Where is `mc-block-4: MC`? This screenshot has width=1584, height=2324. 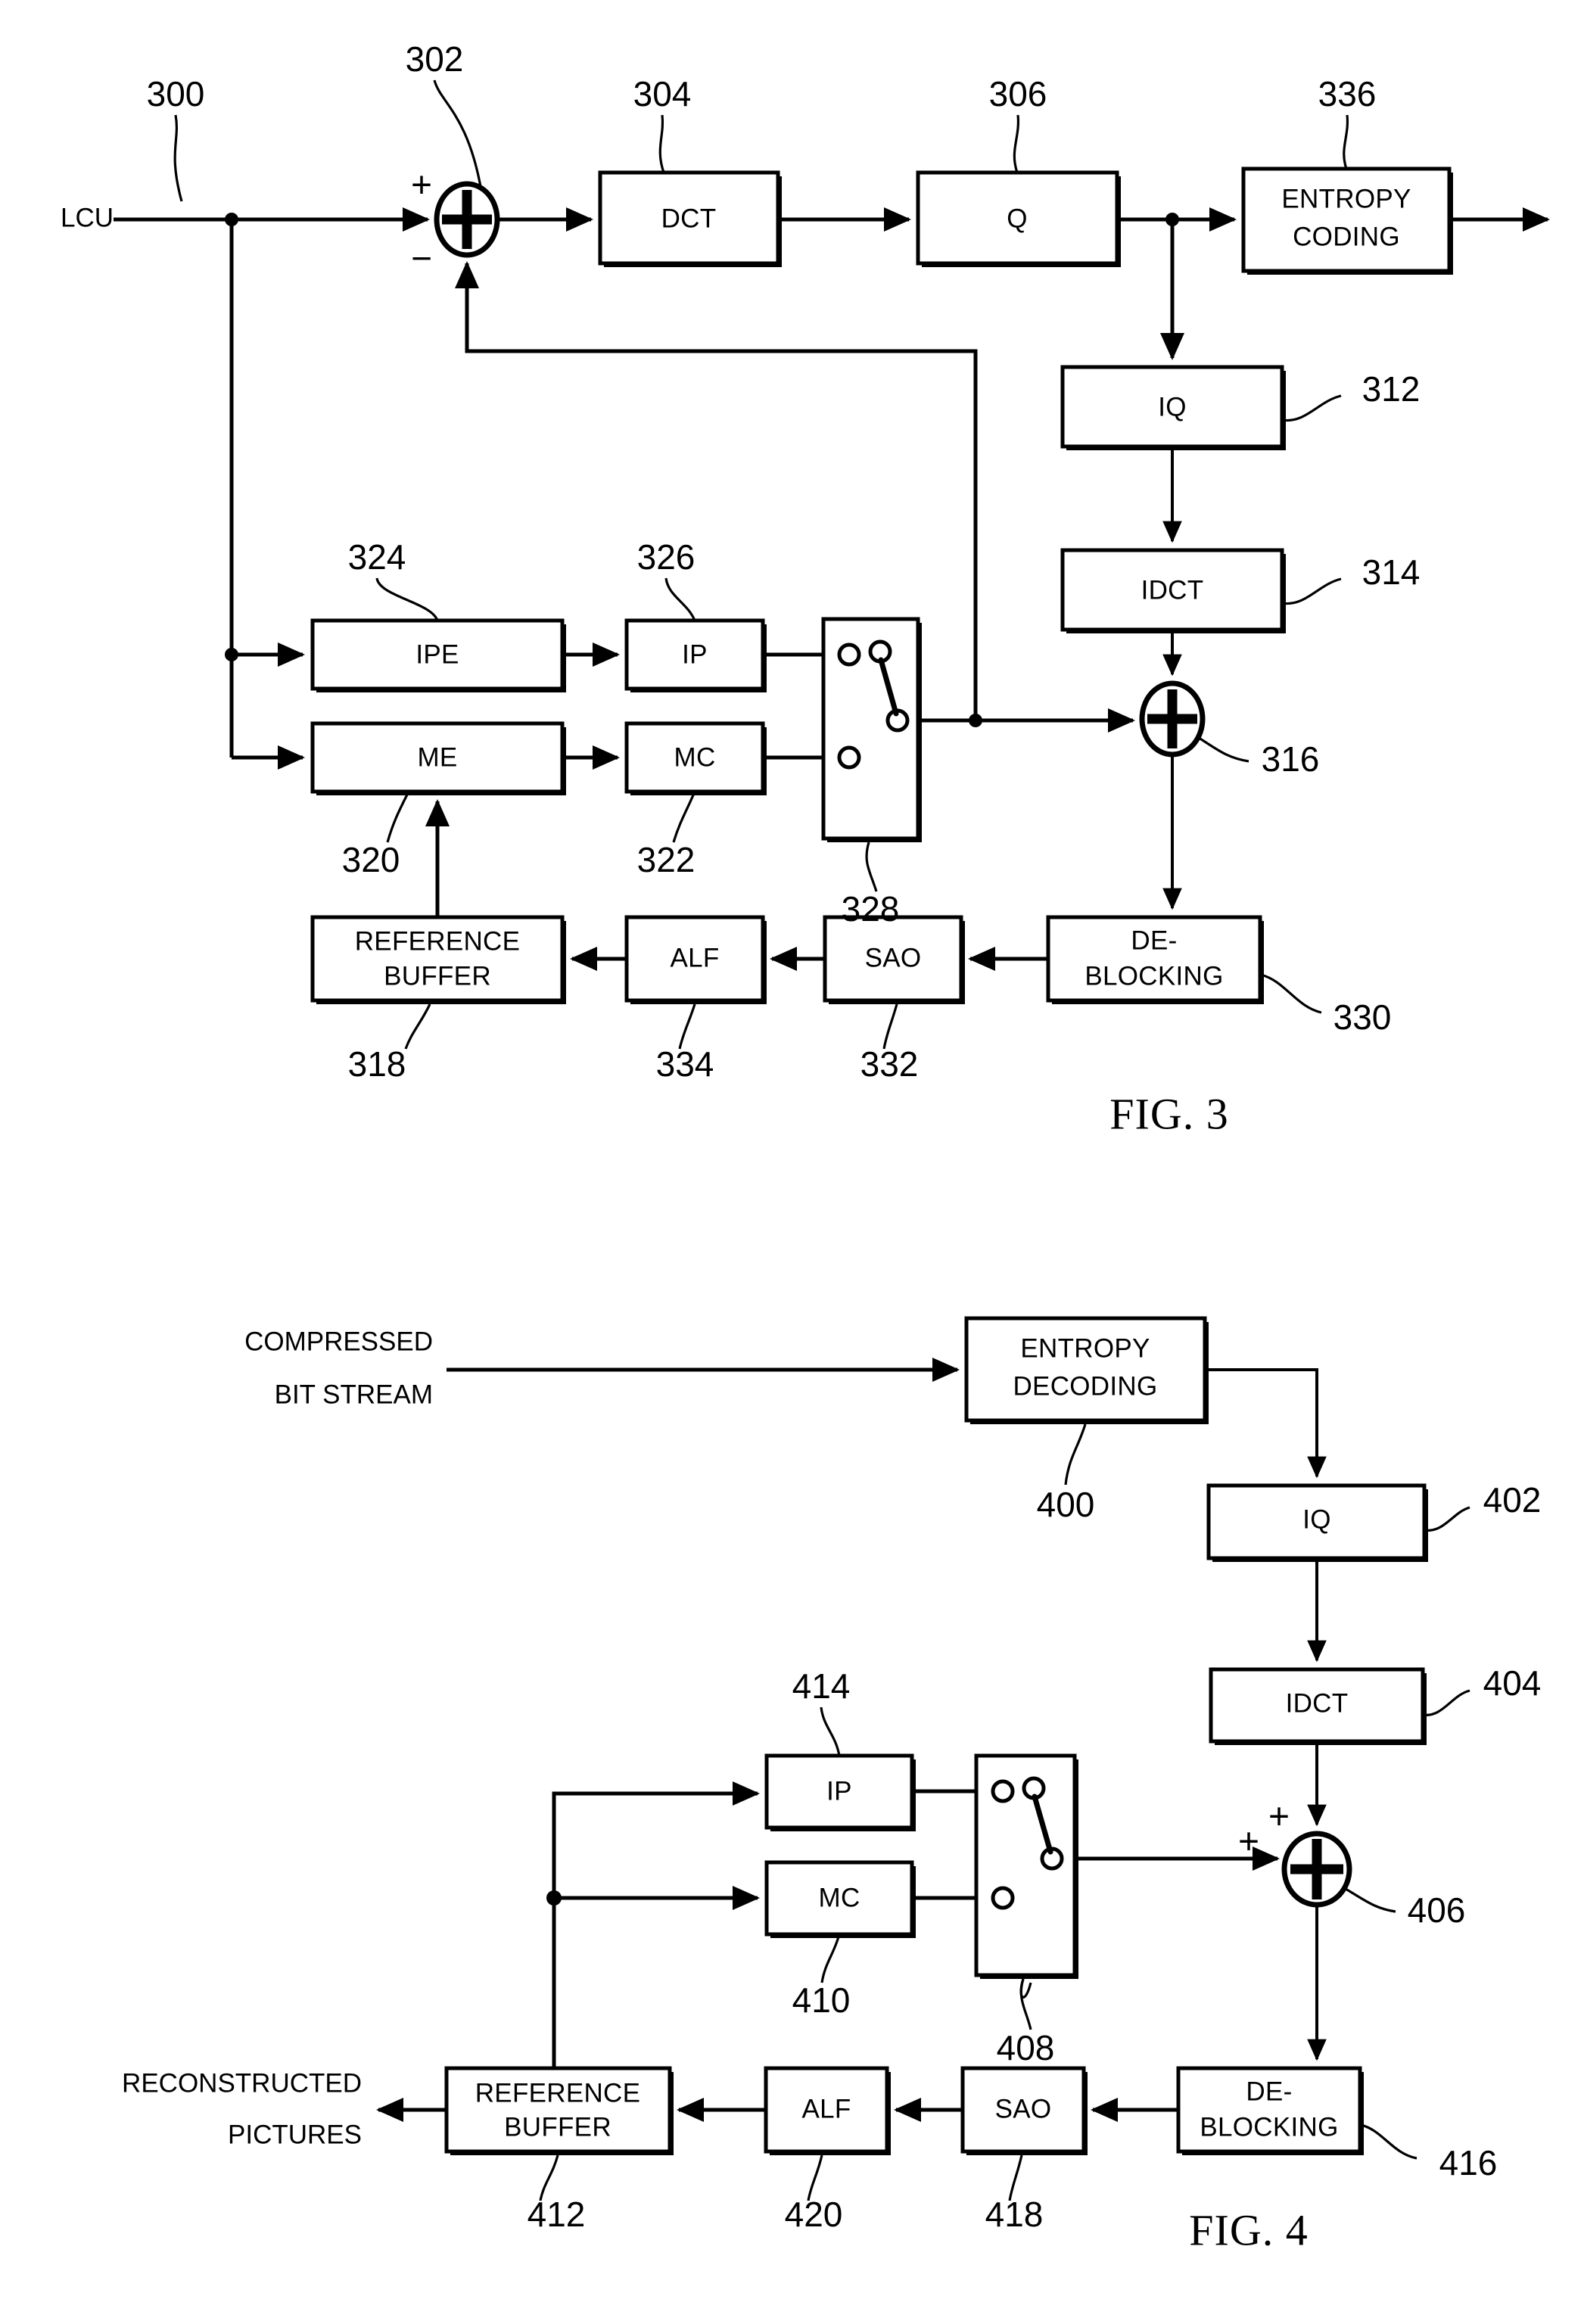
mc-block-4: MC is located at coordinates (840, 1899).